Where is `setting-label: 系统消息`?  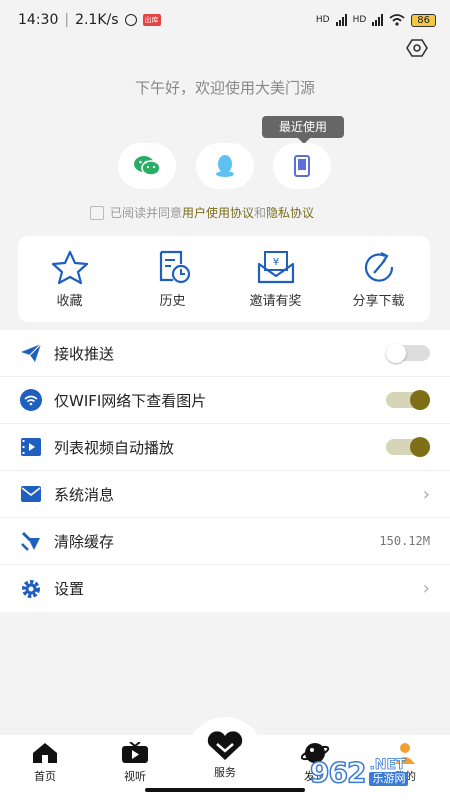 setting-label: 系统消息 is located at coordinates (84, 494).